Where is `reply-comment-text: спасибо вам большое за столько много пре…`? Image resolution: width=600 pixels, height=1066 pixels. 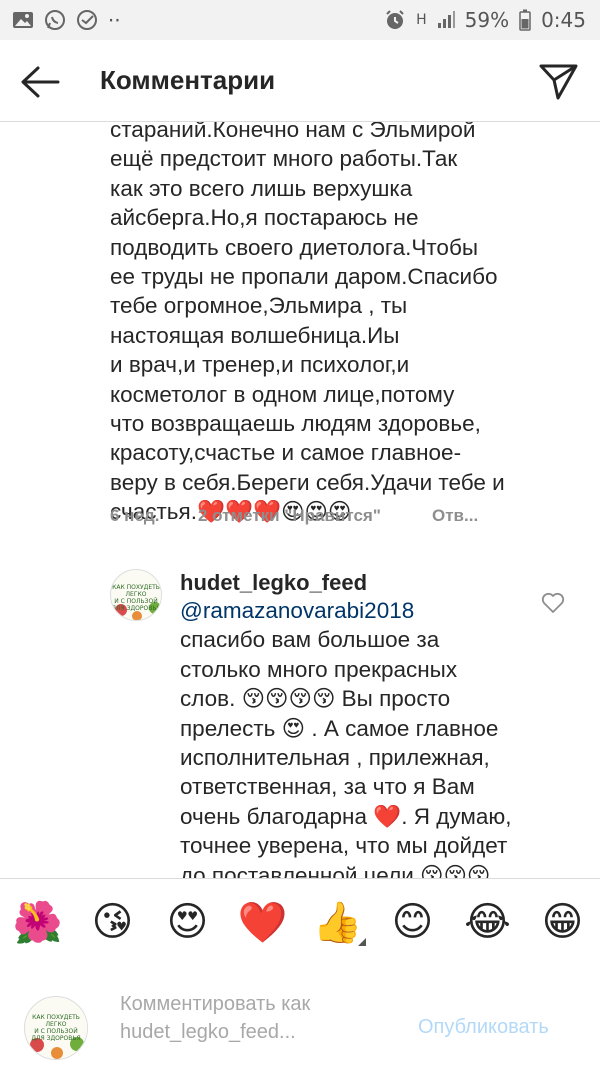
reply-comment-text: спасибо вам большое за столько много пре… is located at coordinates (346, 752).